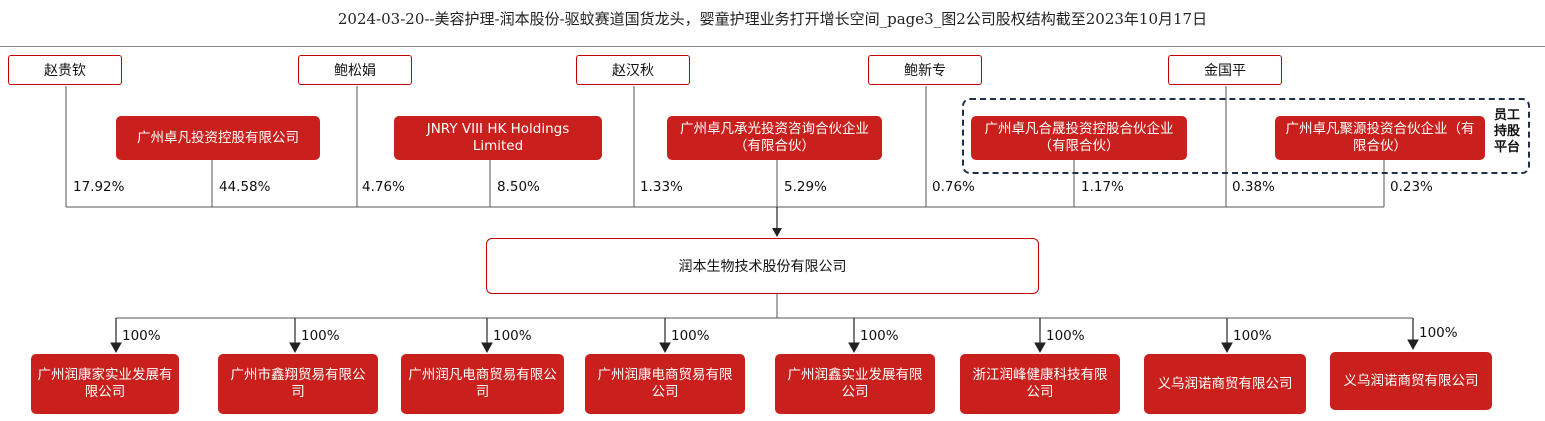 Image resolution: width=1545 pixels, height=421 pixels. What do you see at coordinates (1380, 138) in the screenshot?
I see `entity-box-juyuan: 广州卓凡聚源投资合伙企业（有限合伙）` at bounding box center [1380, 138].